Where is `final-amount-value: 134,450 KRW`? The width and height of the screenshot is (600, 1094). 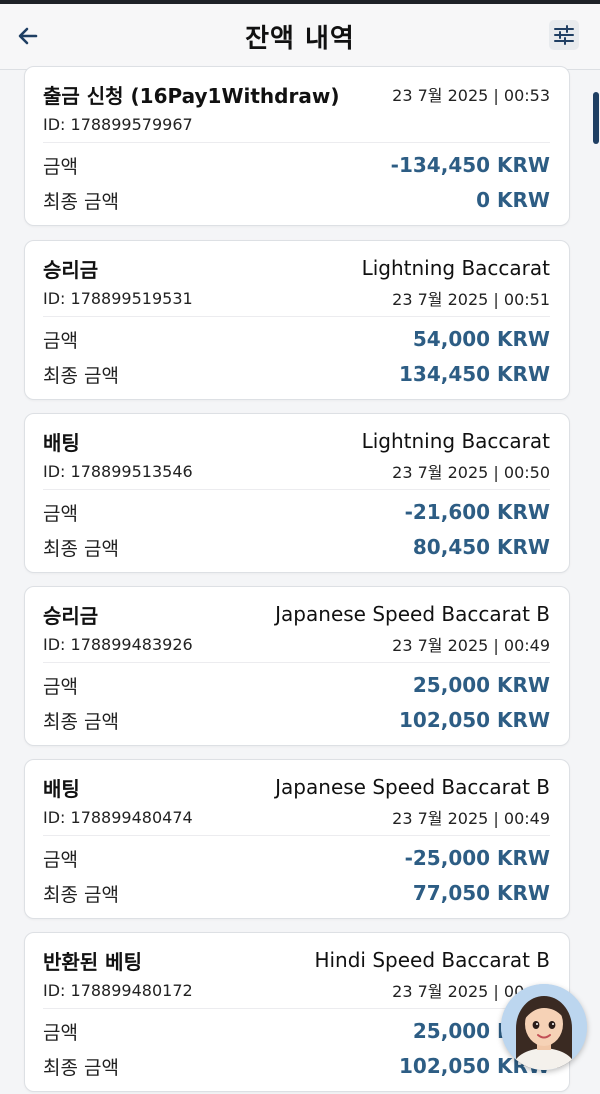
final-amount-value: 134,450 KRW is located at coordinates (474, 374).